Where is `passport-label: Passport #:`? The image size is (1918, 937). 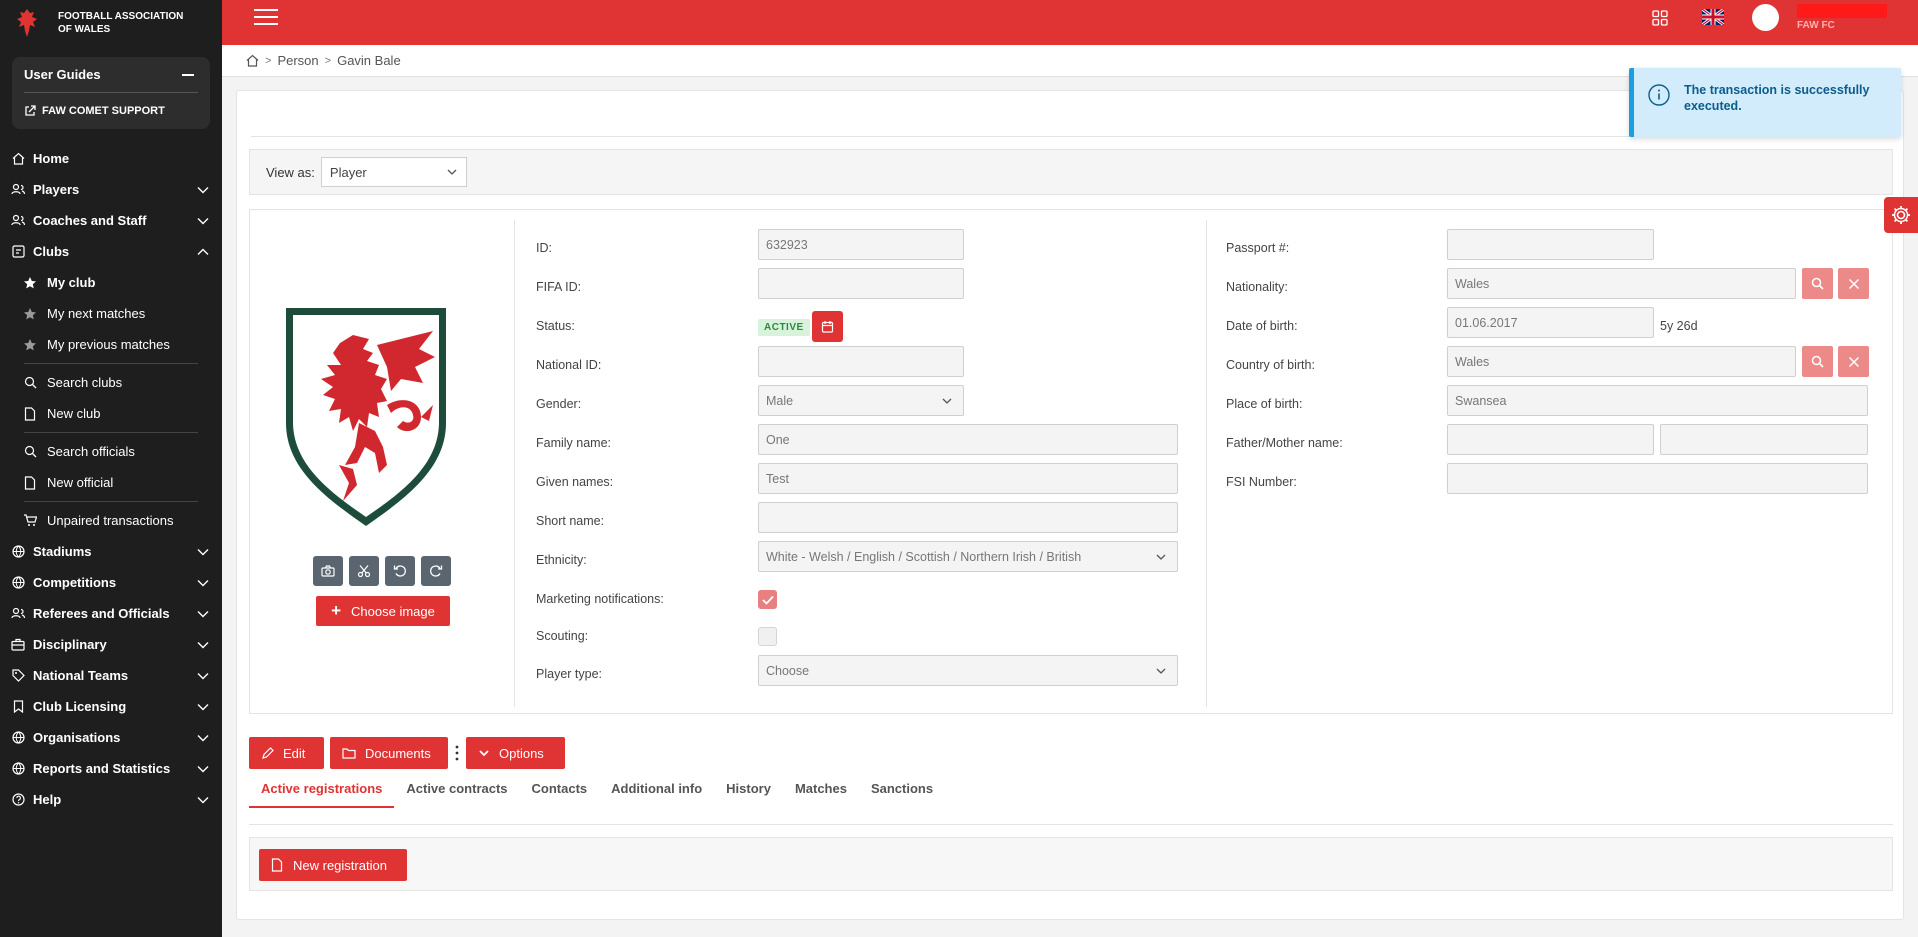 passport-label: Passport #: is located at coordinates (1258, 248).